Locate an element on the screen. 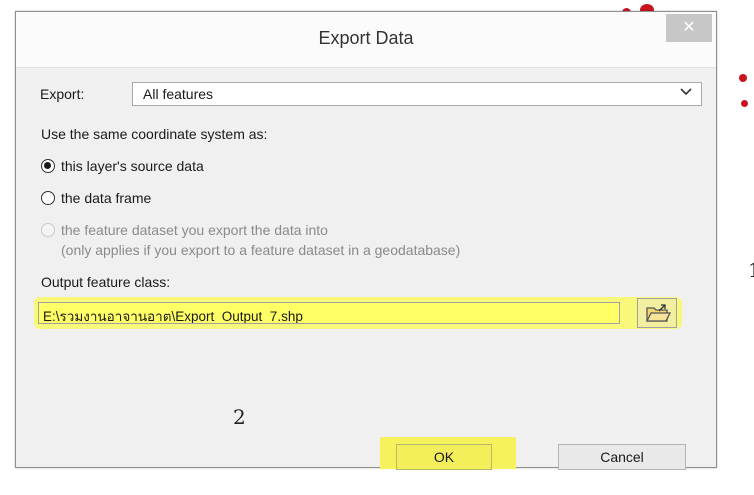 The image size is (754, 495). radio-button is located at coordinates (48, 198).